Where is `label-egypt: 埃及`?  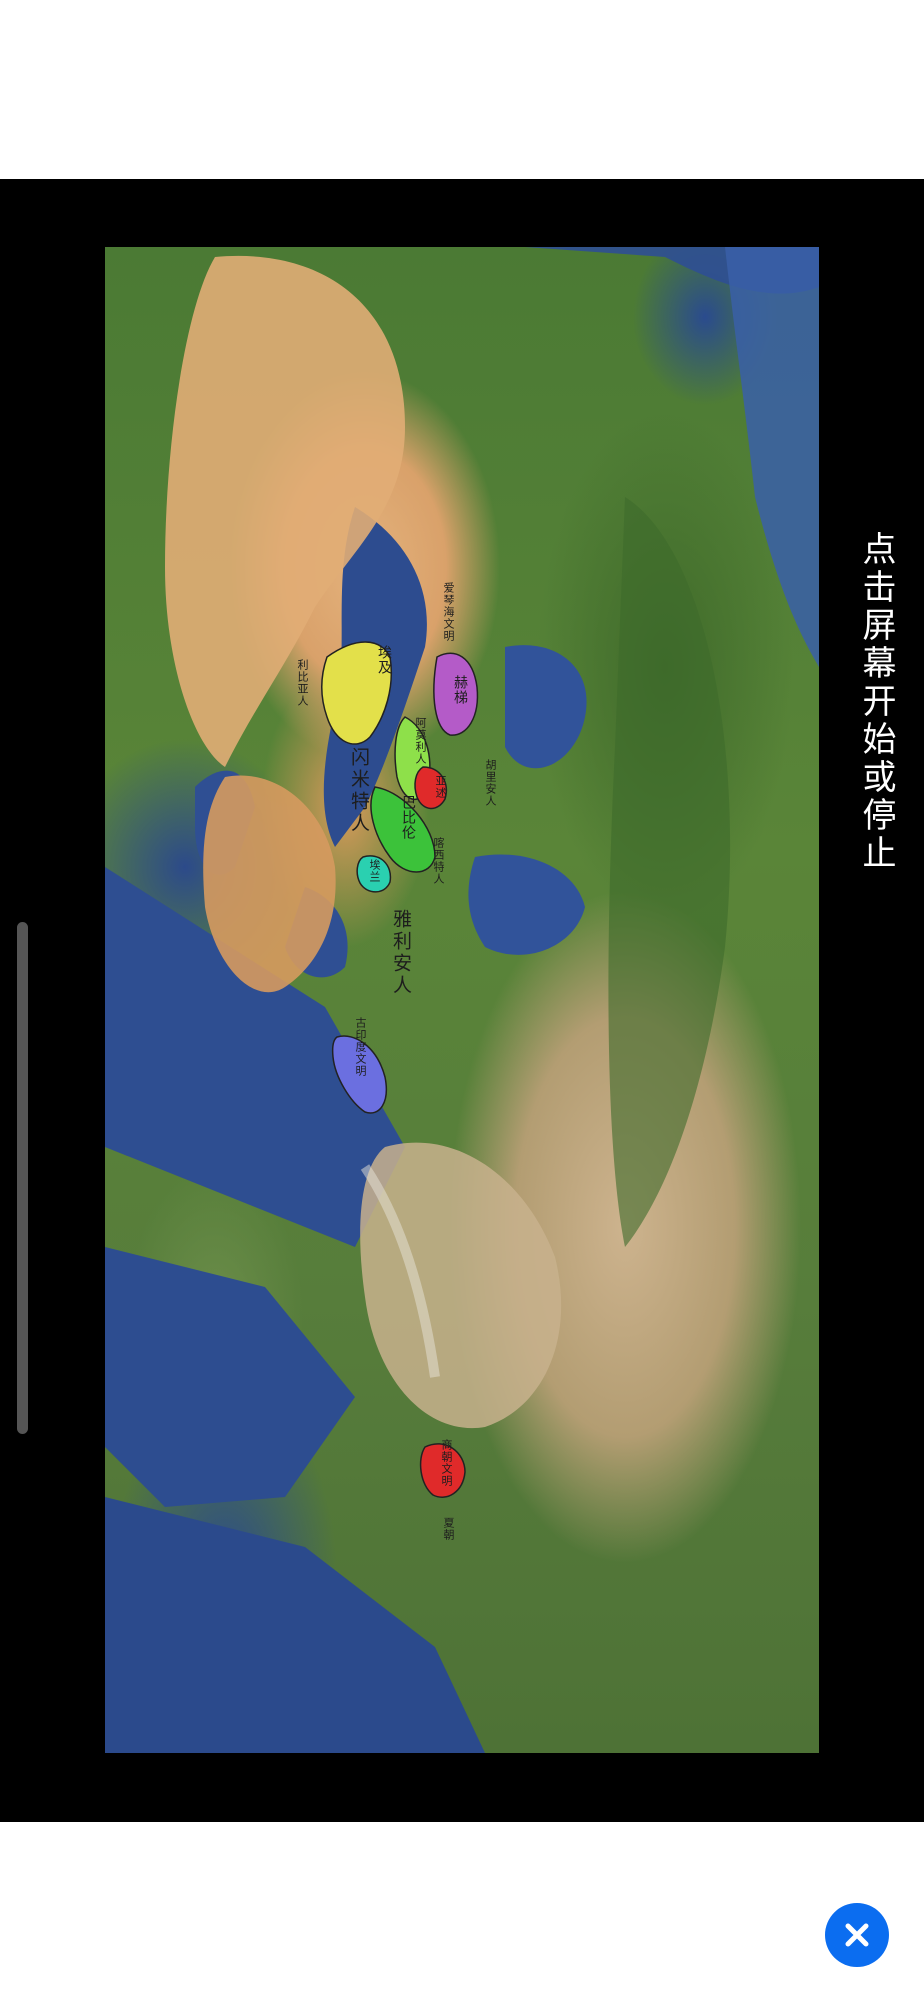
label-egypt: 埃及 is located at coordinates (384, 660).